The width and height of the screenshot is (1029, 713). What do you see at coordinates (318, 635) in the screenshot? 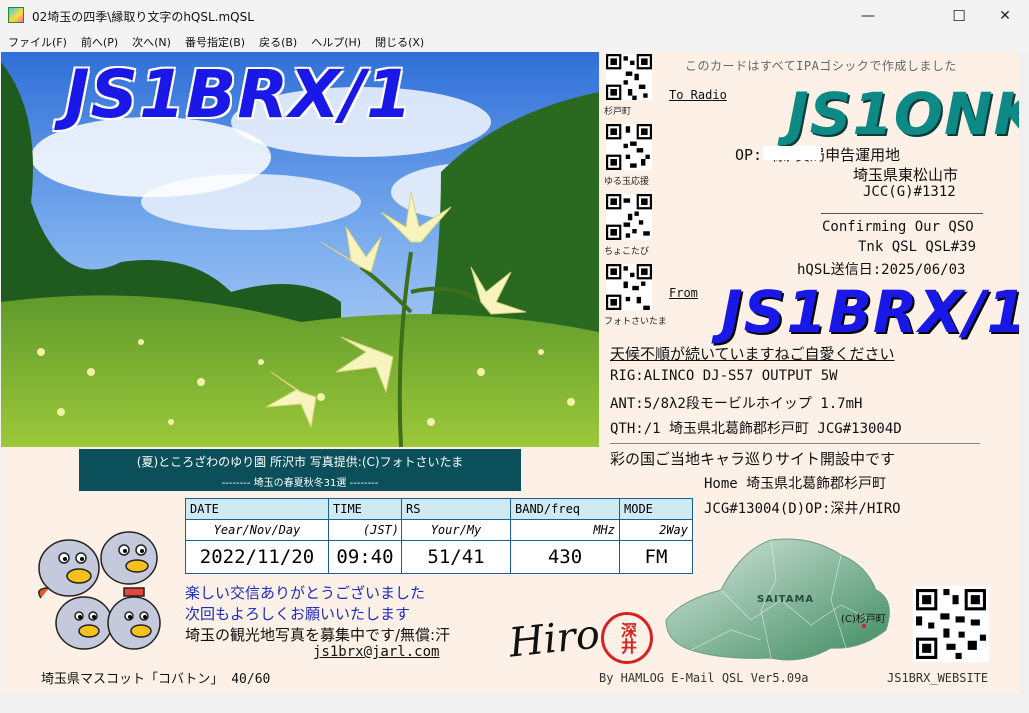
I see `photo-wanted-line: 埼玉の観光地写真を募集中です/無償:汗` at bounding box center [318, 635].